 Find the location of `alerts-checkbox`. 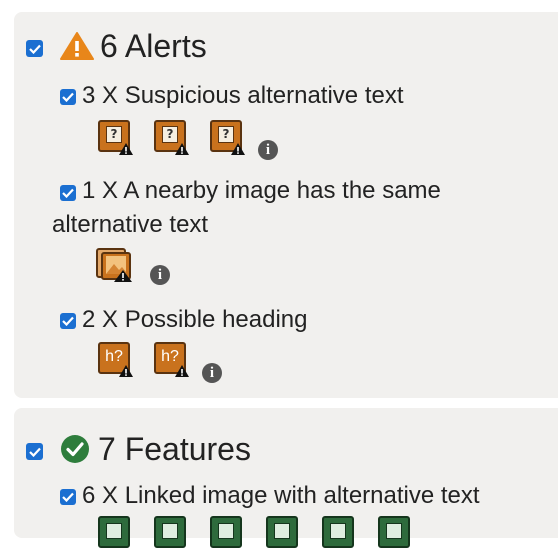

alerts-checkbox is located at coordinates (34, 48).